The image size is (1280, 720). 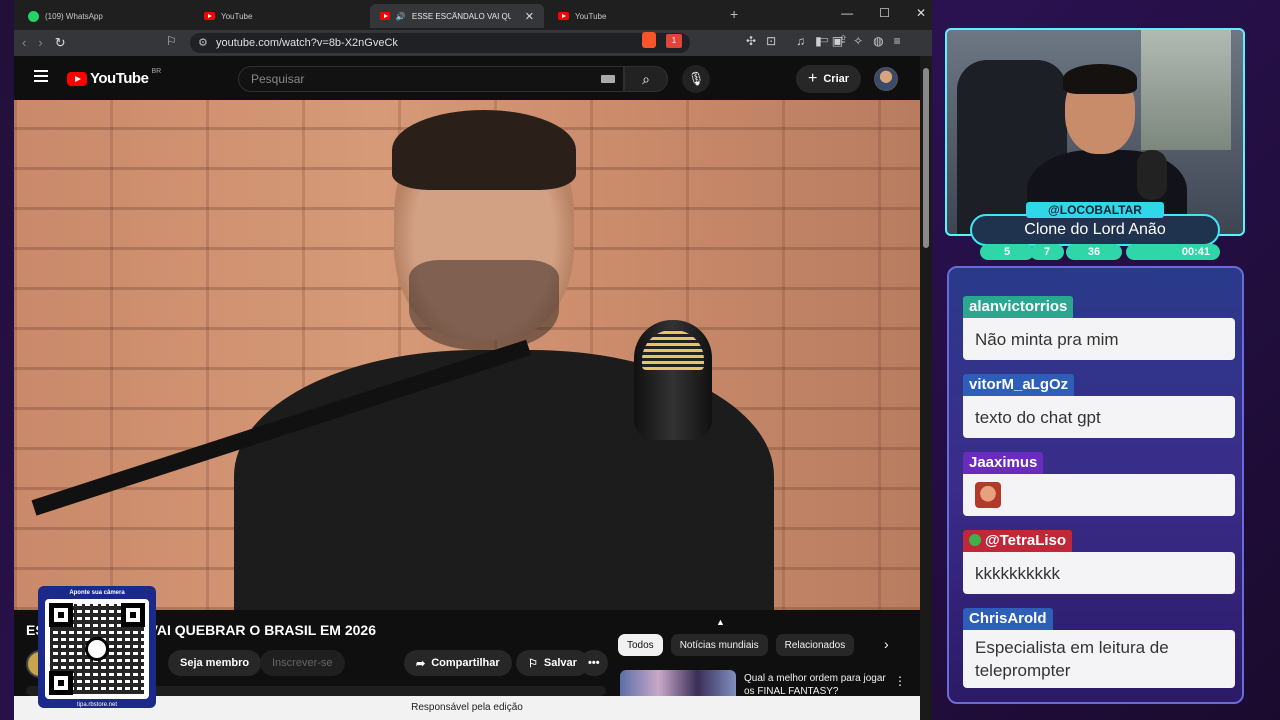 What do you see at coordinates (608, 79) in the screenshot?
I see `keyboard-icon` at bounding box center [608, 79].